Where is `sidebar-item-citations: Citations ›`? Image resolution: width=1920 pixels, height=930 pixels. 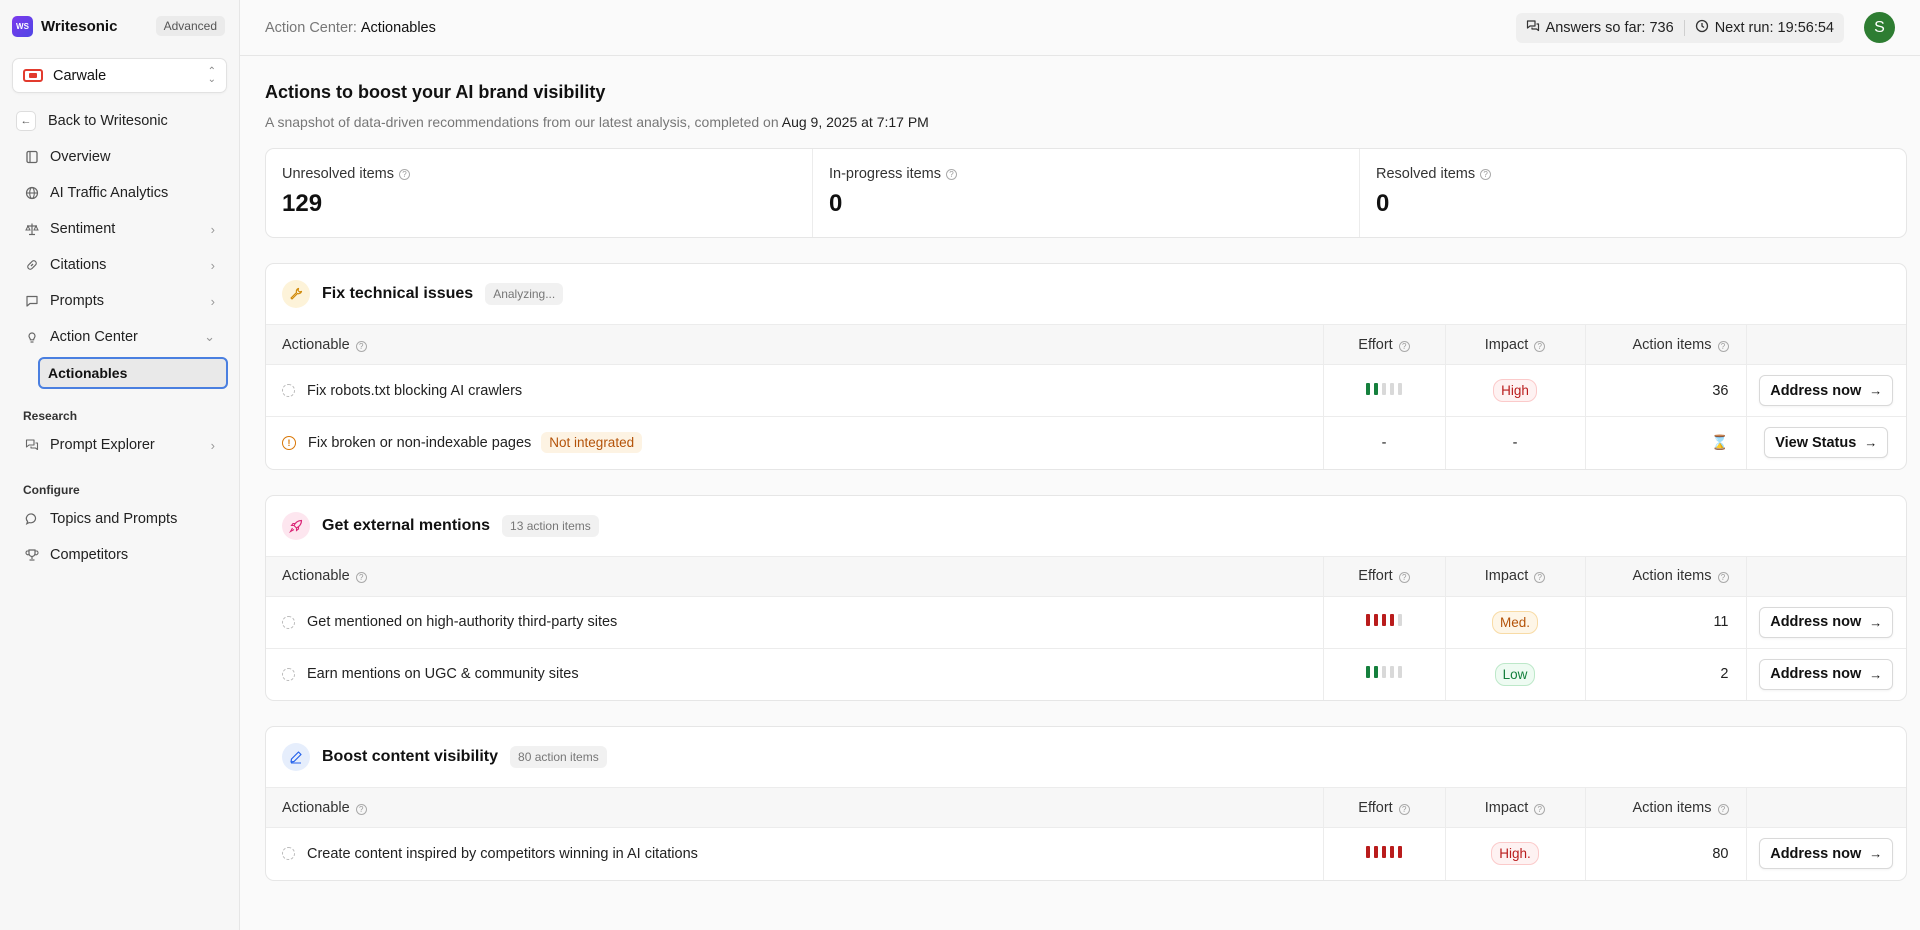
sidebar-item-citations: Citations › is located at coordinates (119, 265).